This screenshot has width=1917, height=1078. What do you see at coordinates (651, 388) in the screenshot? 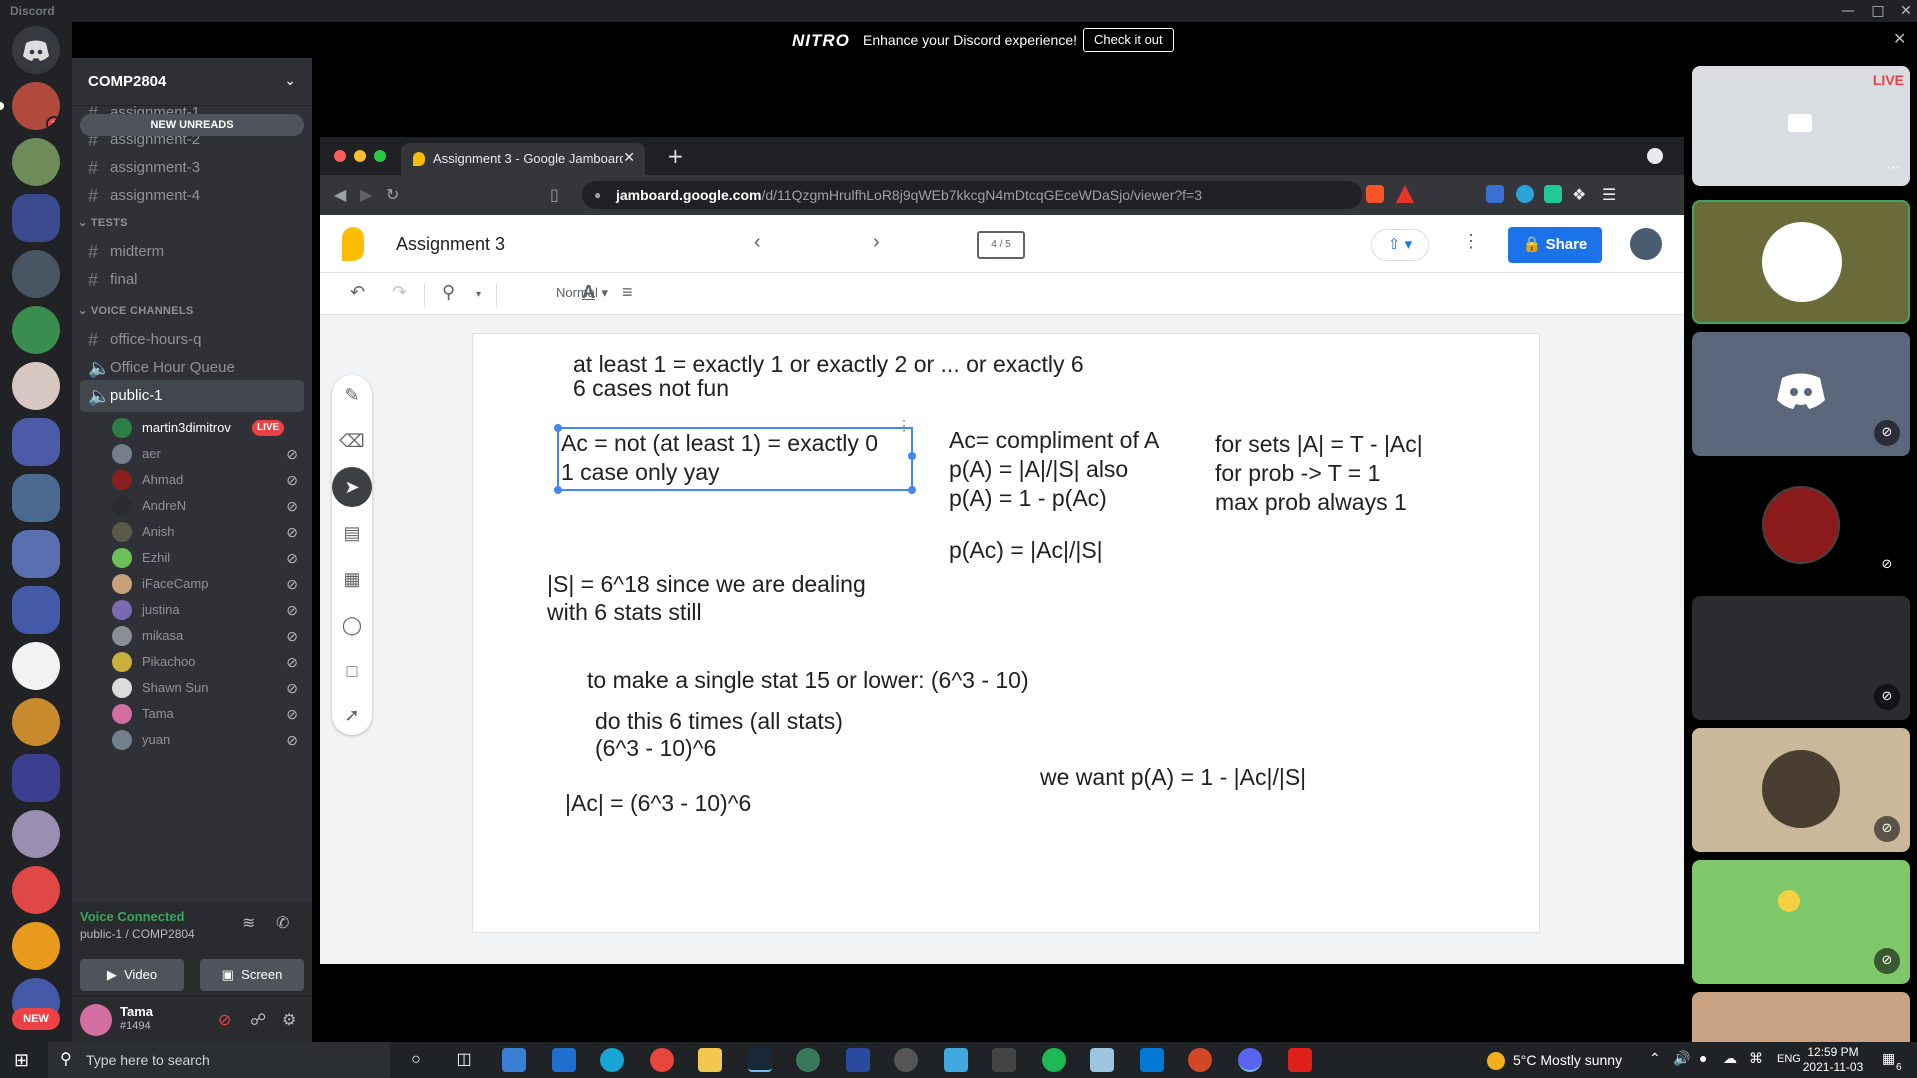
I see `text-note: 6 cases not fun` at bounding box center [651, 388].